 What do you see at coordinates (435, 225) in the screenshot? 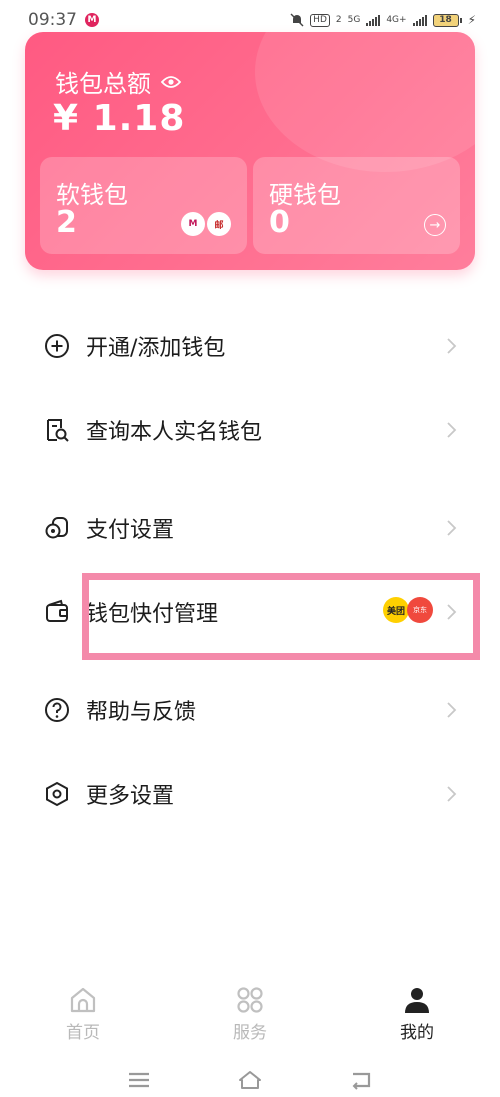
I see `arrow-right-circle-icon: →` at bounding box center [435, 225].